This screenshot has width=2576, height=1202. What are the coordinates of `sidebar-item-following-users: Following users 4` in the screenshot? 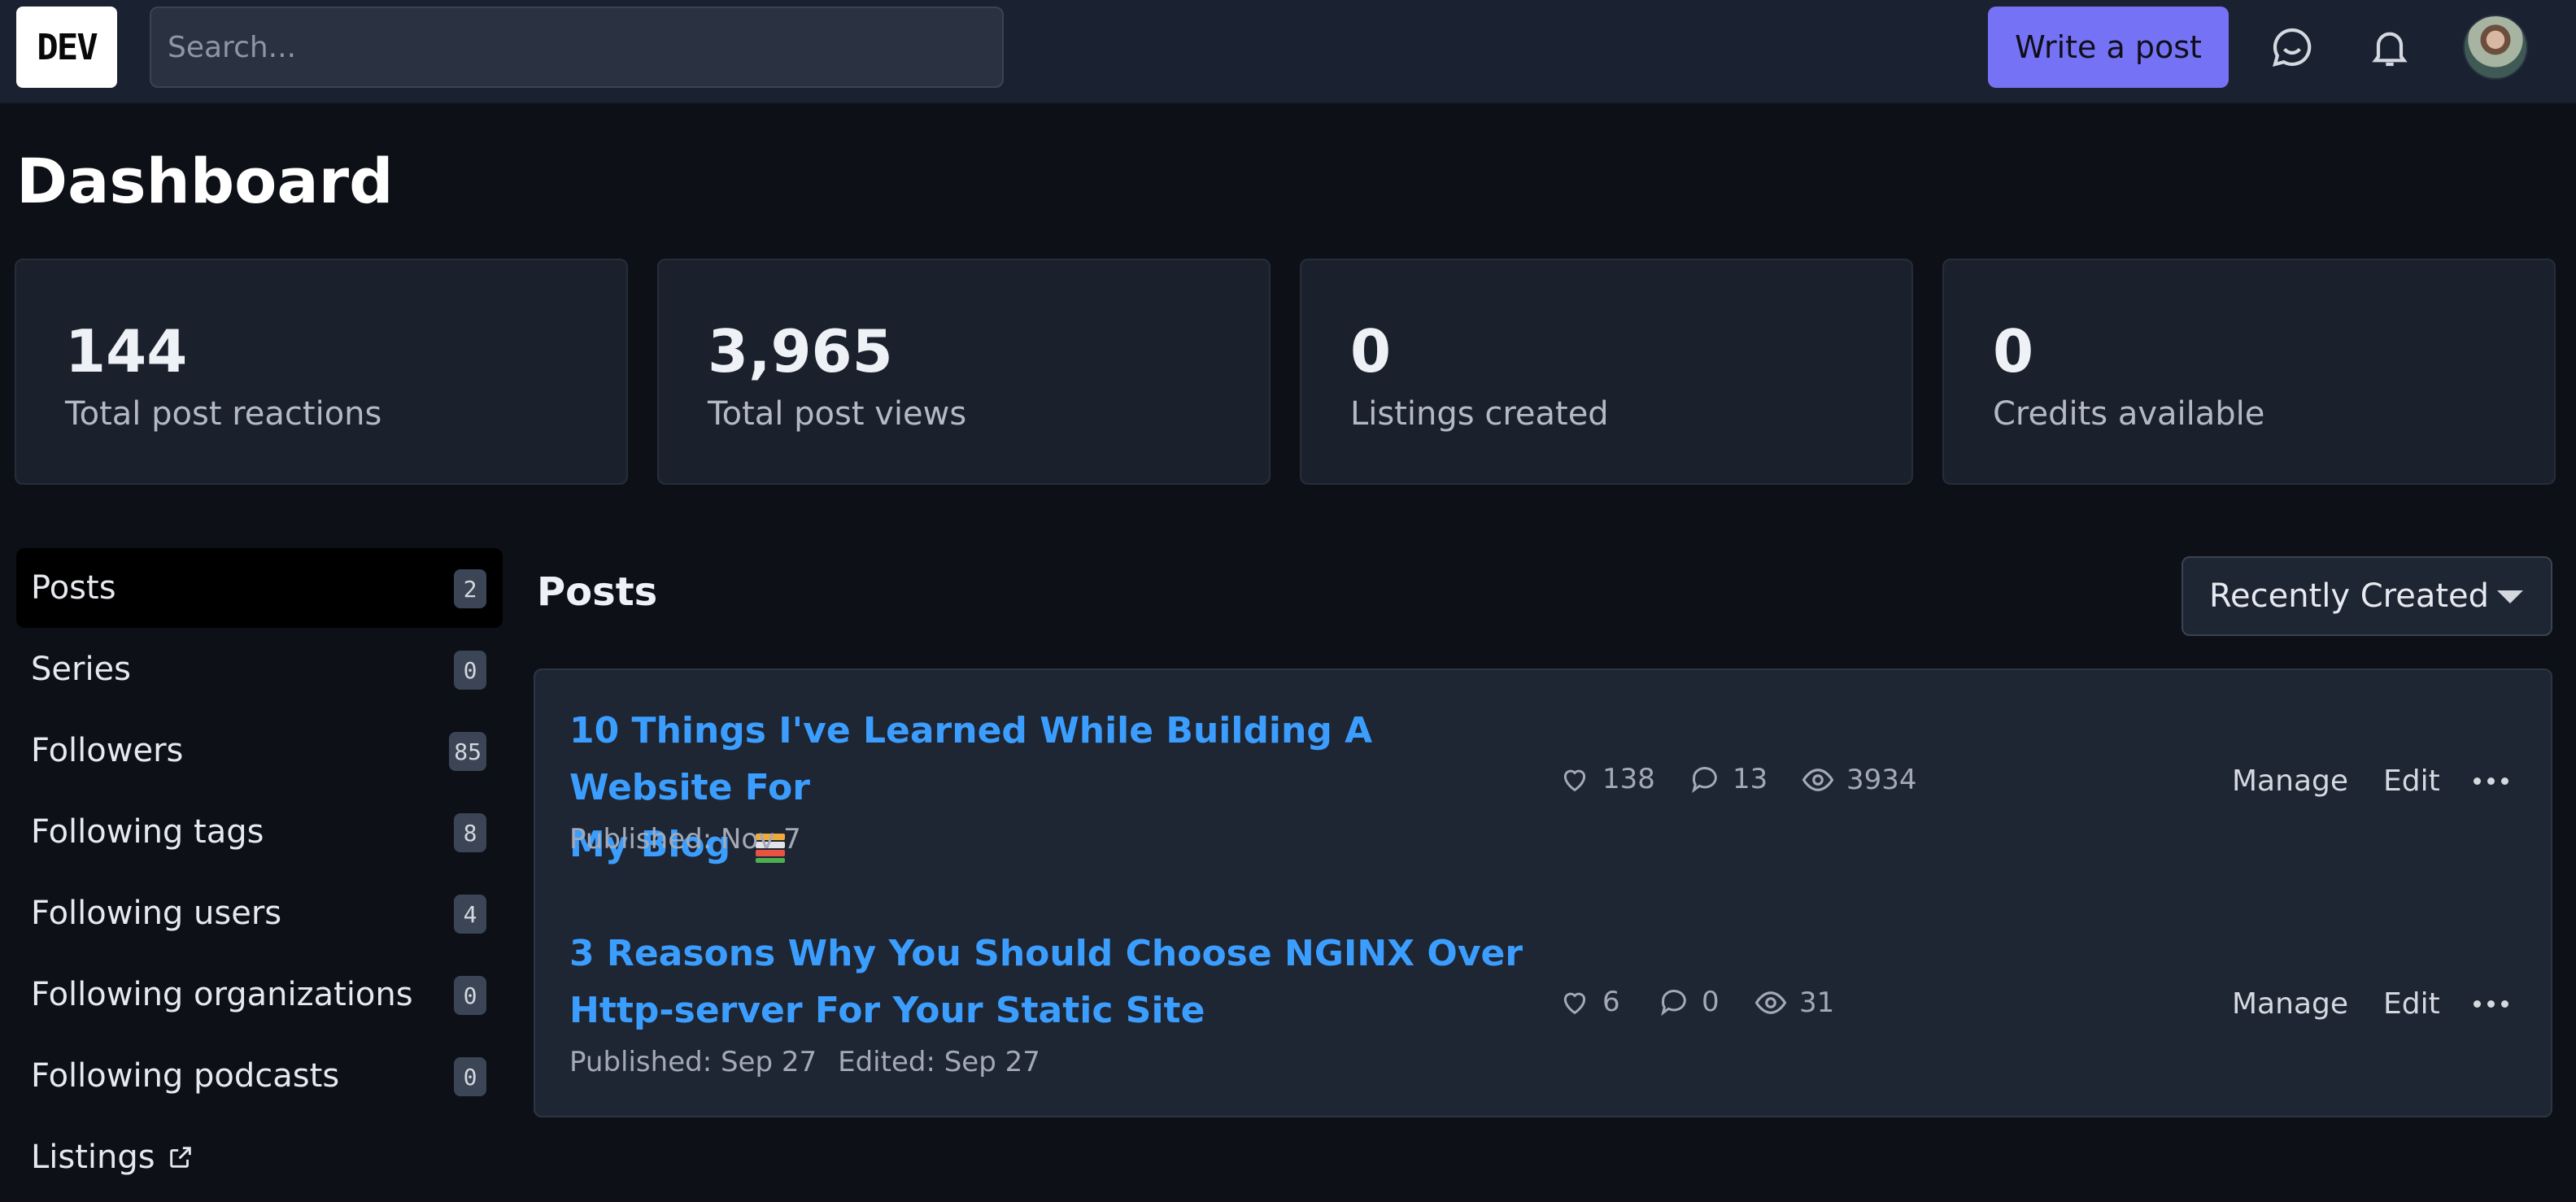 It's located at (259, 913).